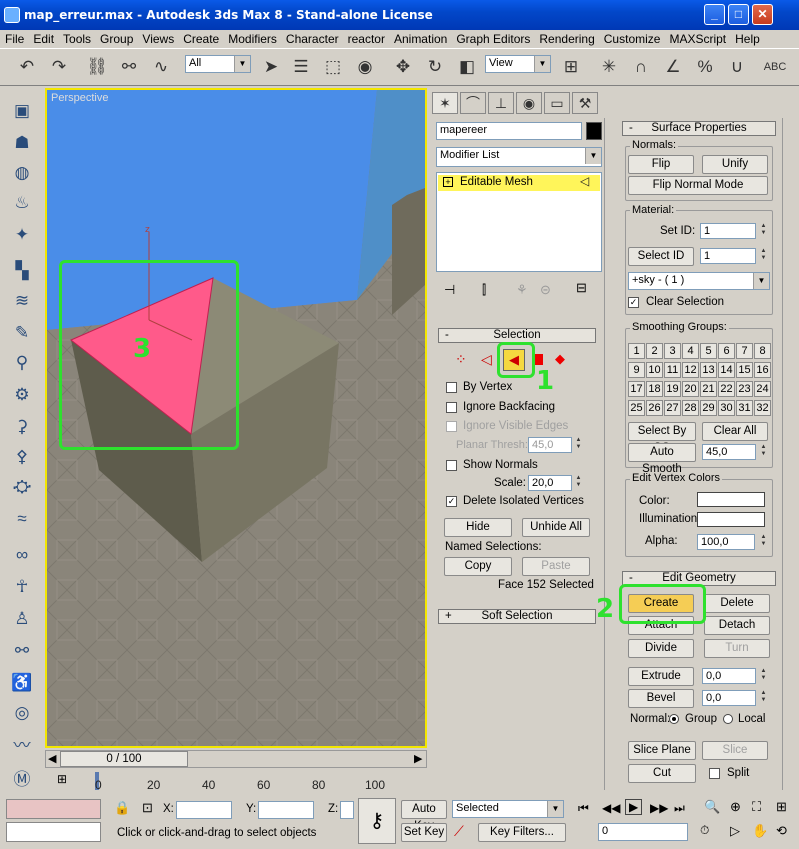  Describe the element at coordinates (654, 351) in the screenshot. I see `sg-button: 2` at that location.